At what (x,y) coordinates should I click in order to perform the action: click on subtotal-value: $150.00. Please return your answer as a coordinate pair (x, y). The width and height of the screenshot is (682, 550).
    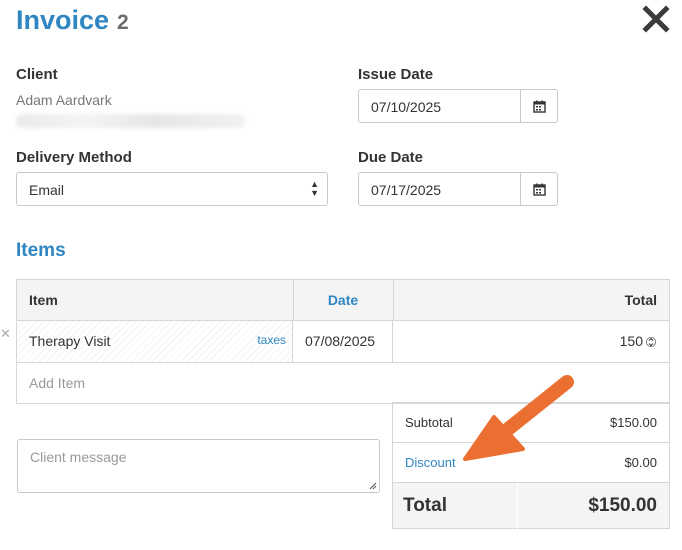
    Looking at the image, I should click on (633, 422).